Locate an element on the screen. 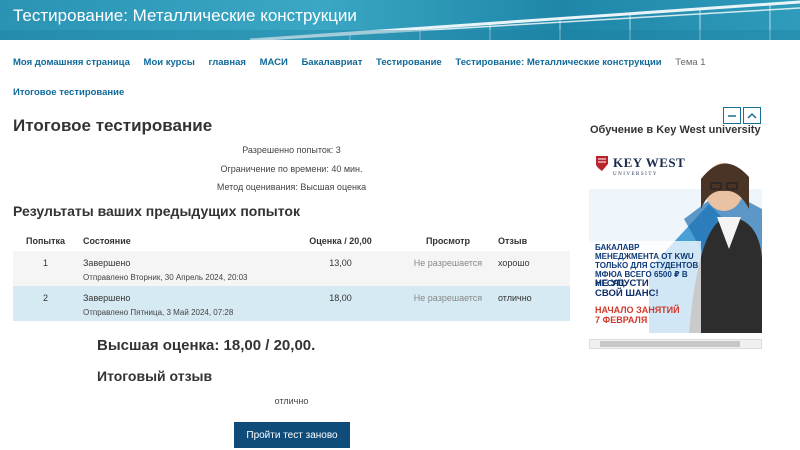 Image resolution: width=800 pixels, height=450 pixels. col-state: Состояние is located at coordinates (107, 241).